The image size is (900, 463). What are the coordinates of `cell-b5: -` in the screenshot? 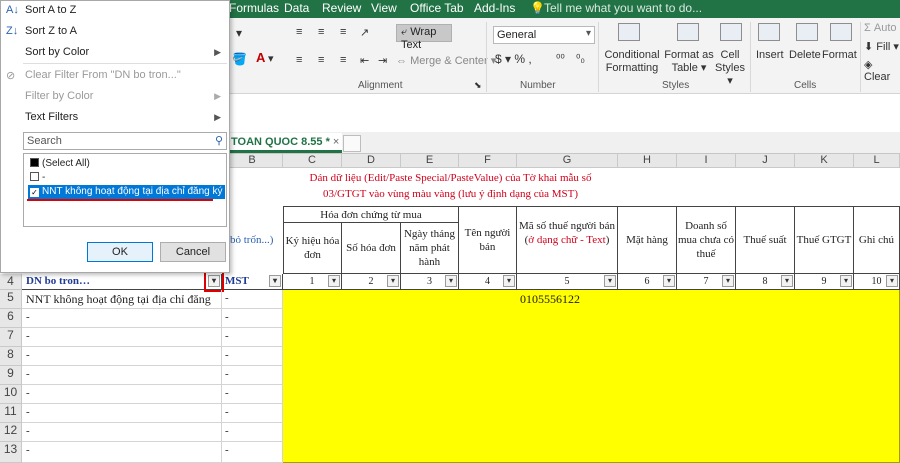 It's located at (252, 299).